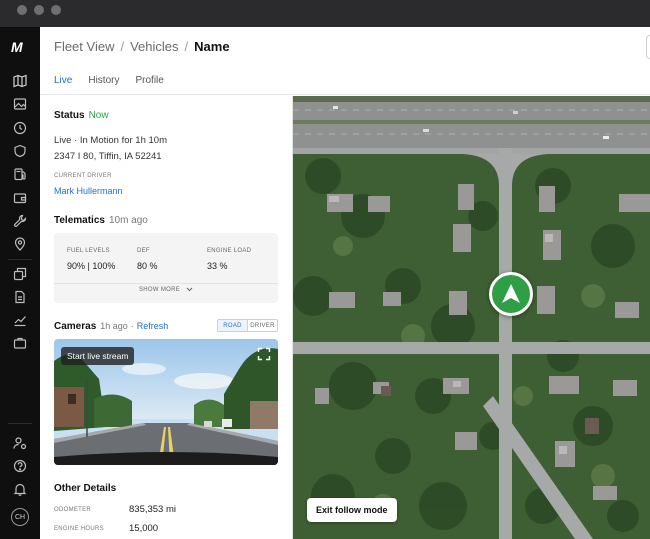 The height and width of the screenshot is (539, 650). I want to click on brand-logo: M, so click(20, 47).